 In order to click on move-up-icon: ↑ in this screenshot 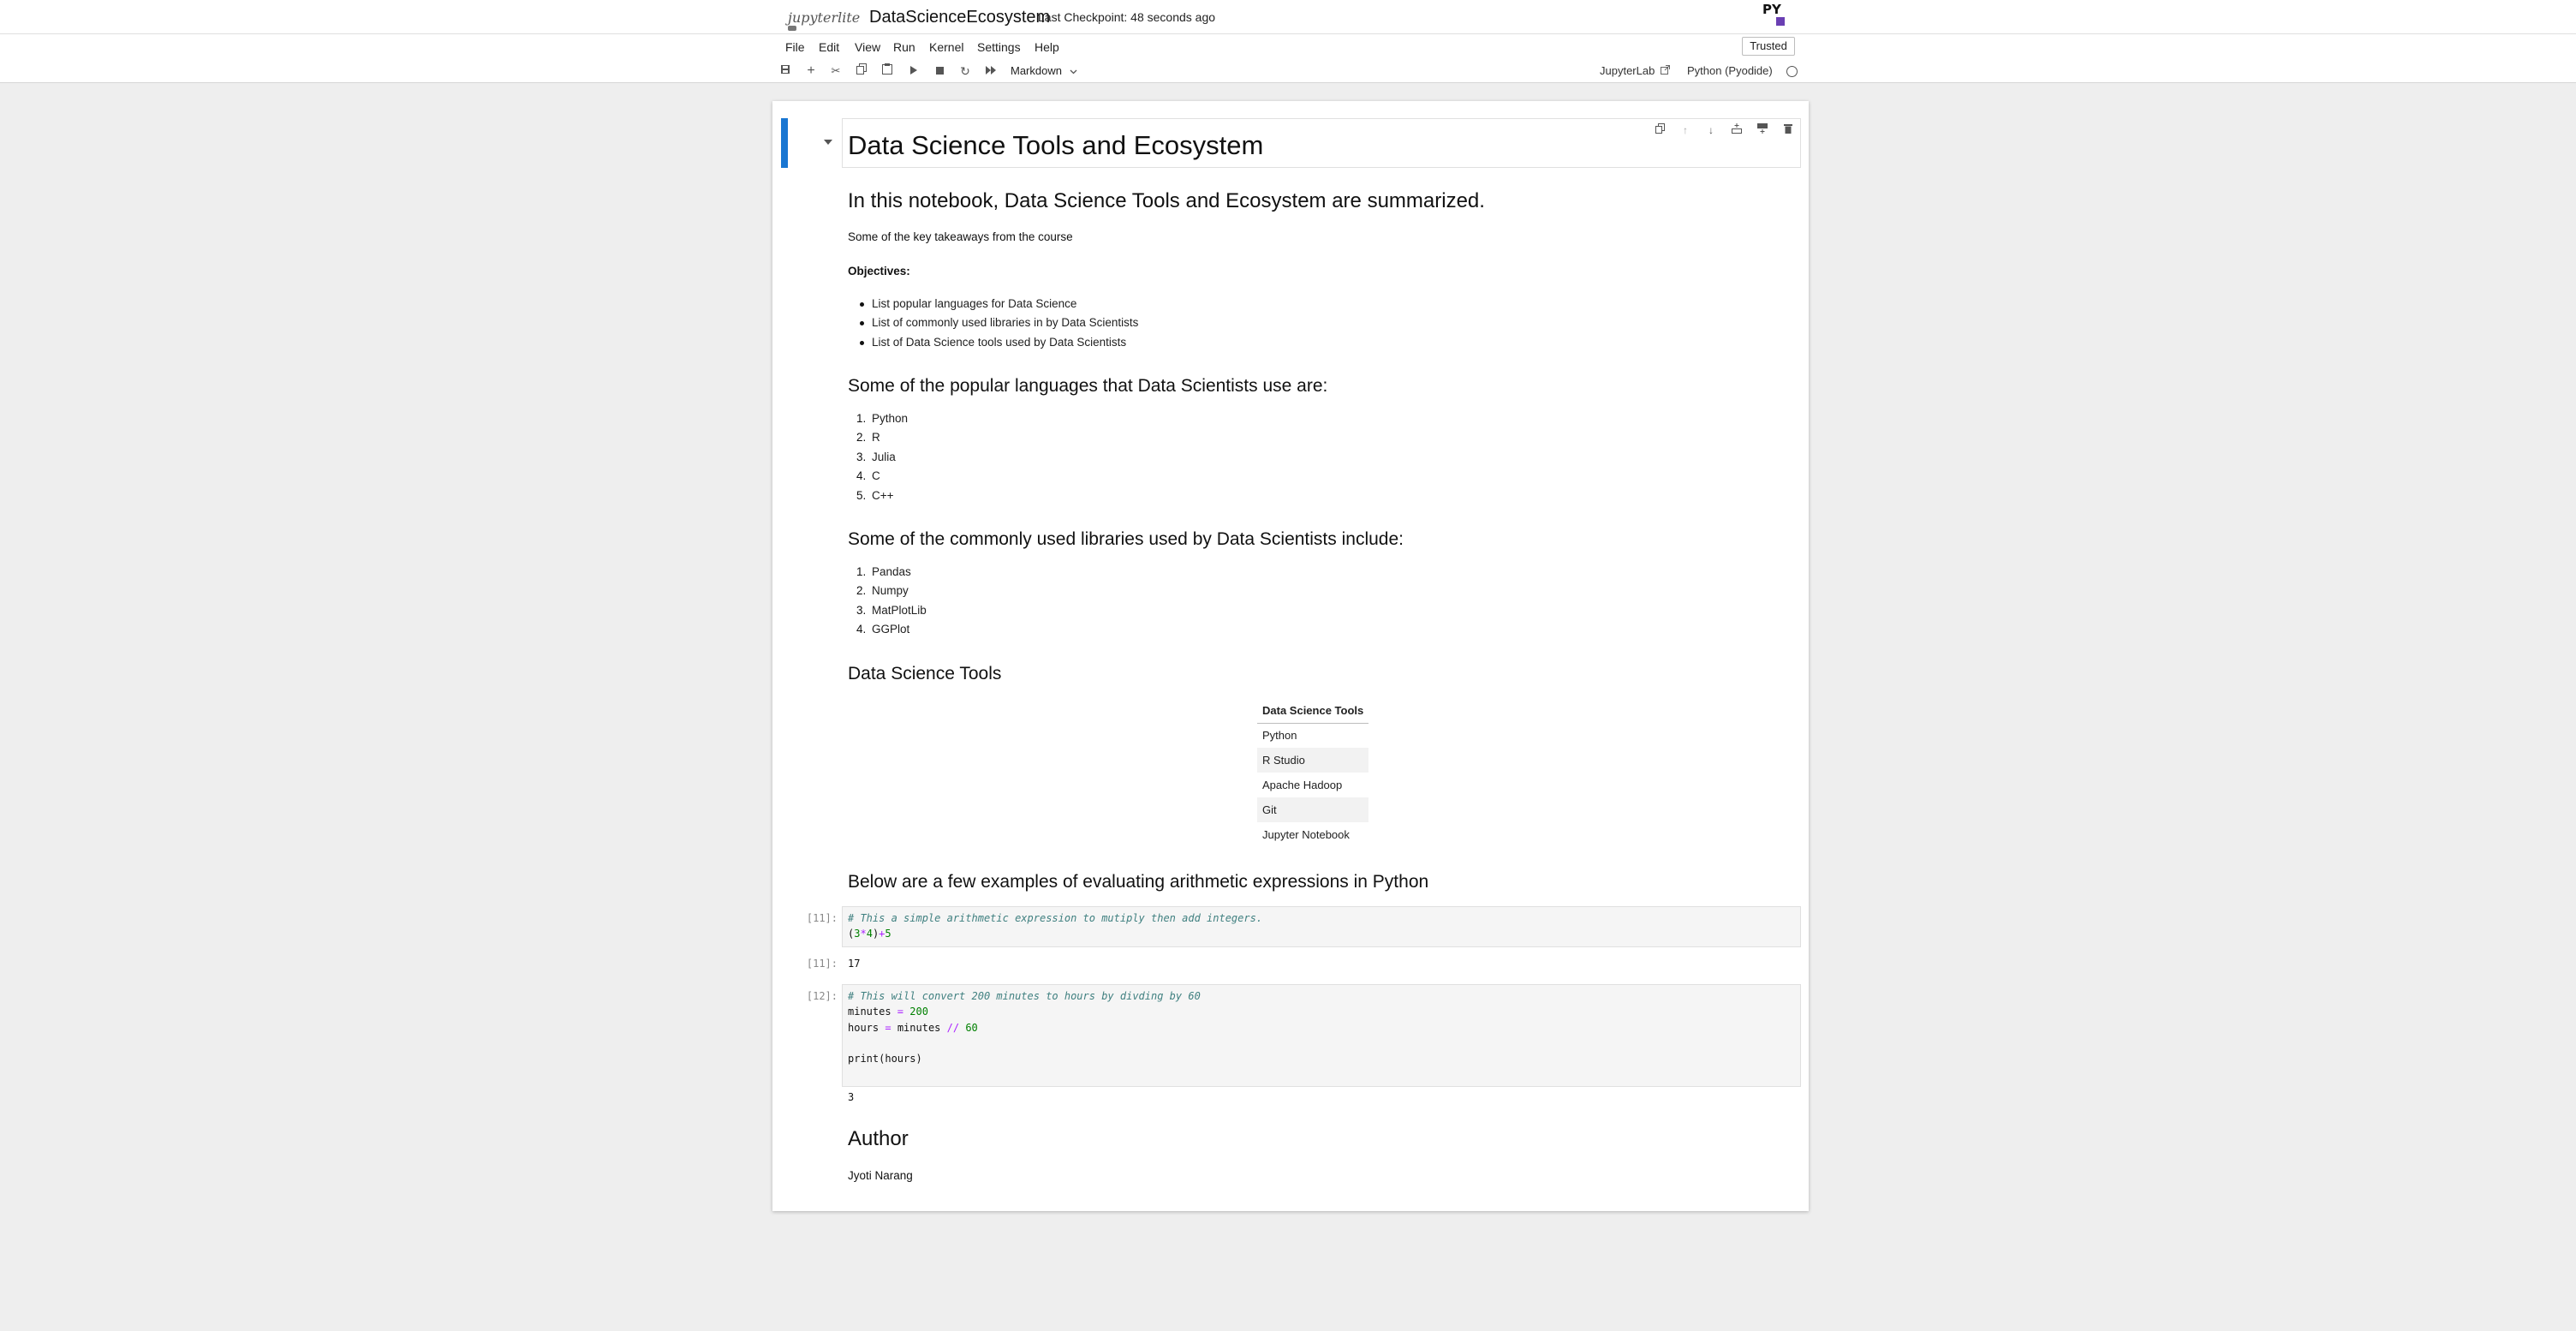, I will do `click(1686, 130)`.